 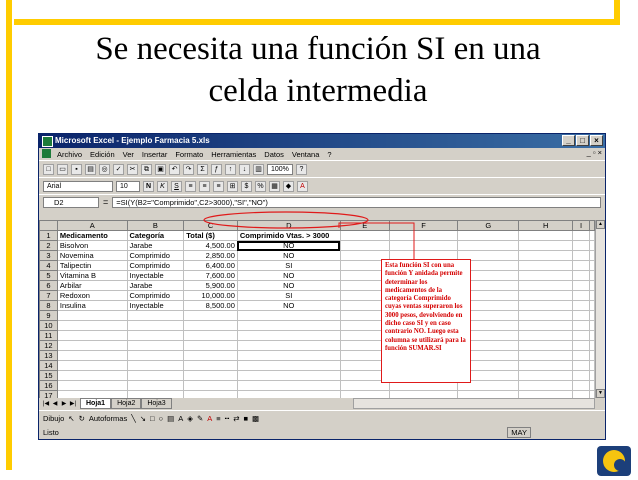 I want to click on cut-icon: ✂, so click(x=132, y=169).